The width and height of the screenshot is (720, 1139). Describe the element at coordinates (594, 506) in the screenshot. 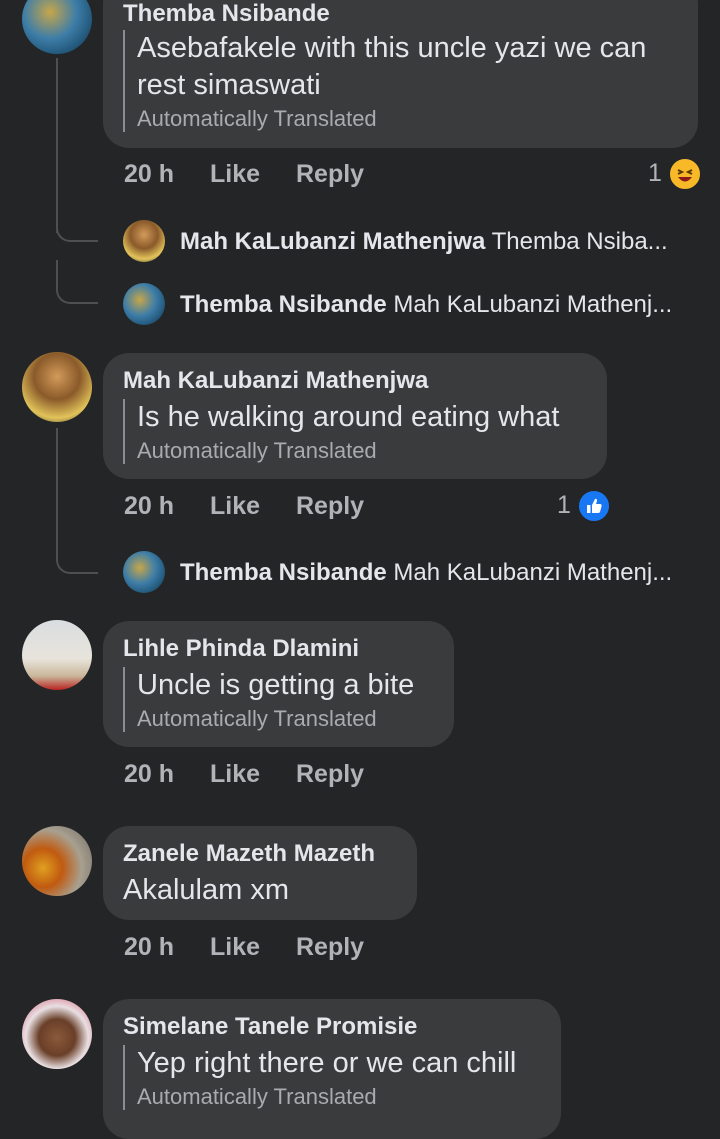

I see `like-thumb-icon` at that location.